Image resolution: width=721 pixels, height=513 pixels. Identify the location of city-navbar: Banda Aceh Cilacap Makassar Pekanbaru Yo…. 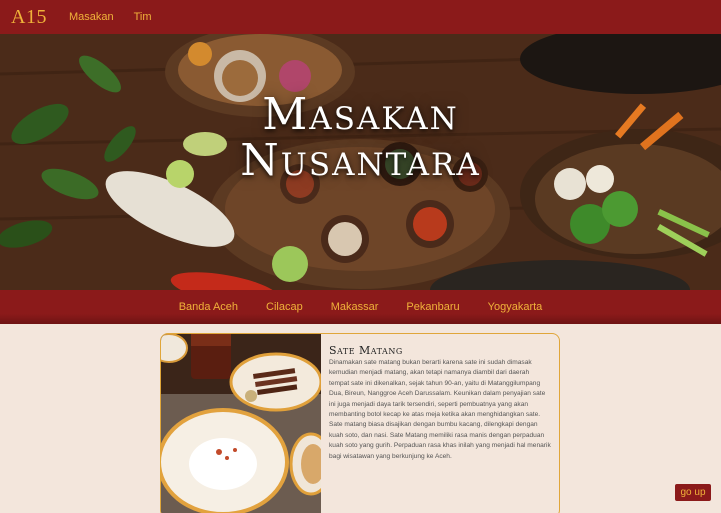
(360, 307).